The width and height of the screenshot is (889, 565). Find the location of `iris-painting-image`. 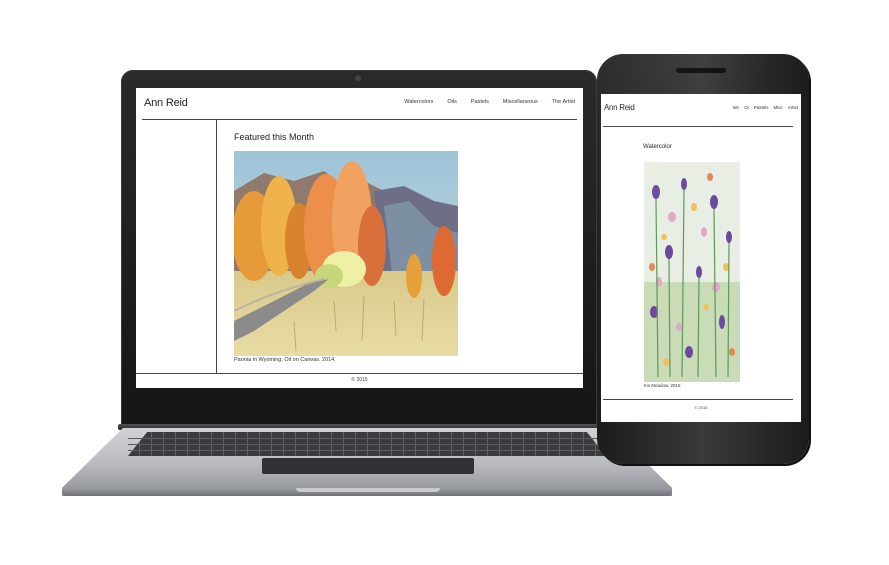

iris-painting-image is located at coordinates (692, 272).